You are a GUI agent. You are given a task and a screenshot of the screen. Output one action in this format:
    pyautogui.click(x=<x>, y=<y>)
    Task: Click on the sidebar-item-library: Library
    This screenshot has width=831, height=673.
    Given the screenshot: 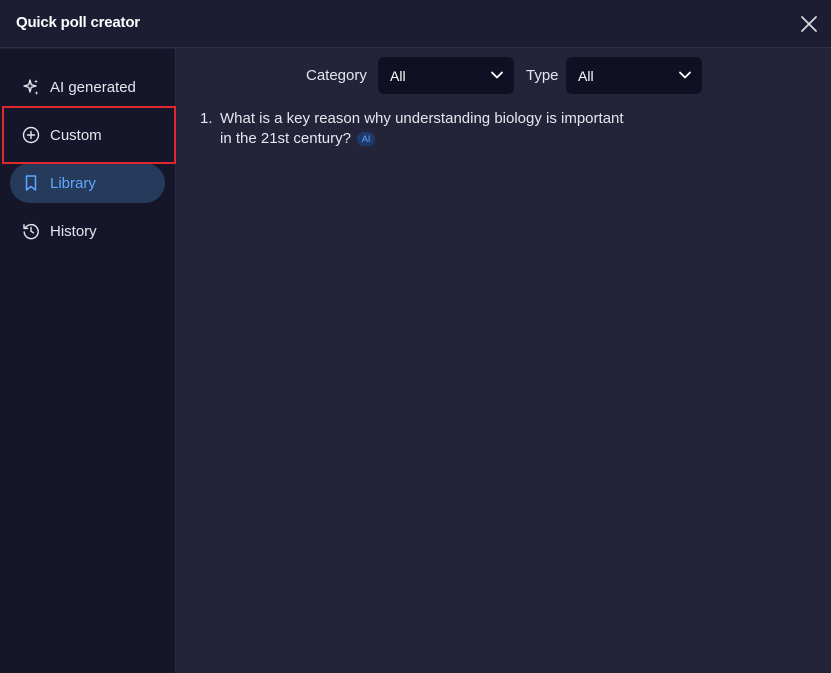 What is the action you would take?
    pyautogui.click(x=87, y=183)
    